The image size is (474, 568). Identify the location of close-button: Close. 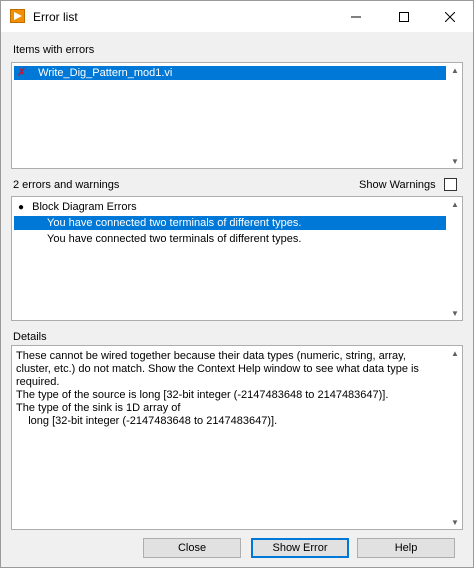
(192, 548).